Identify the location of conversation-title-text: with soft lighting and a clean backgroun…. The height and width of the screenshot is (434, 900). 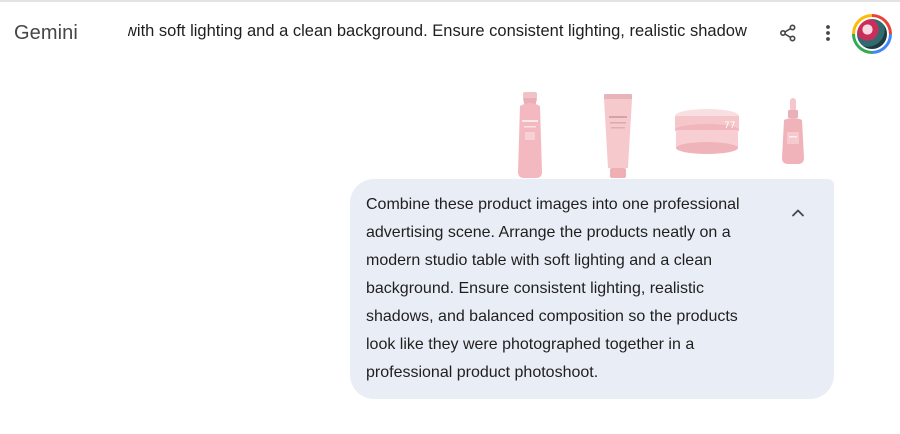
(437, 31).